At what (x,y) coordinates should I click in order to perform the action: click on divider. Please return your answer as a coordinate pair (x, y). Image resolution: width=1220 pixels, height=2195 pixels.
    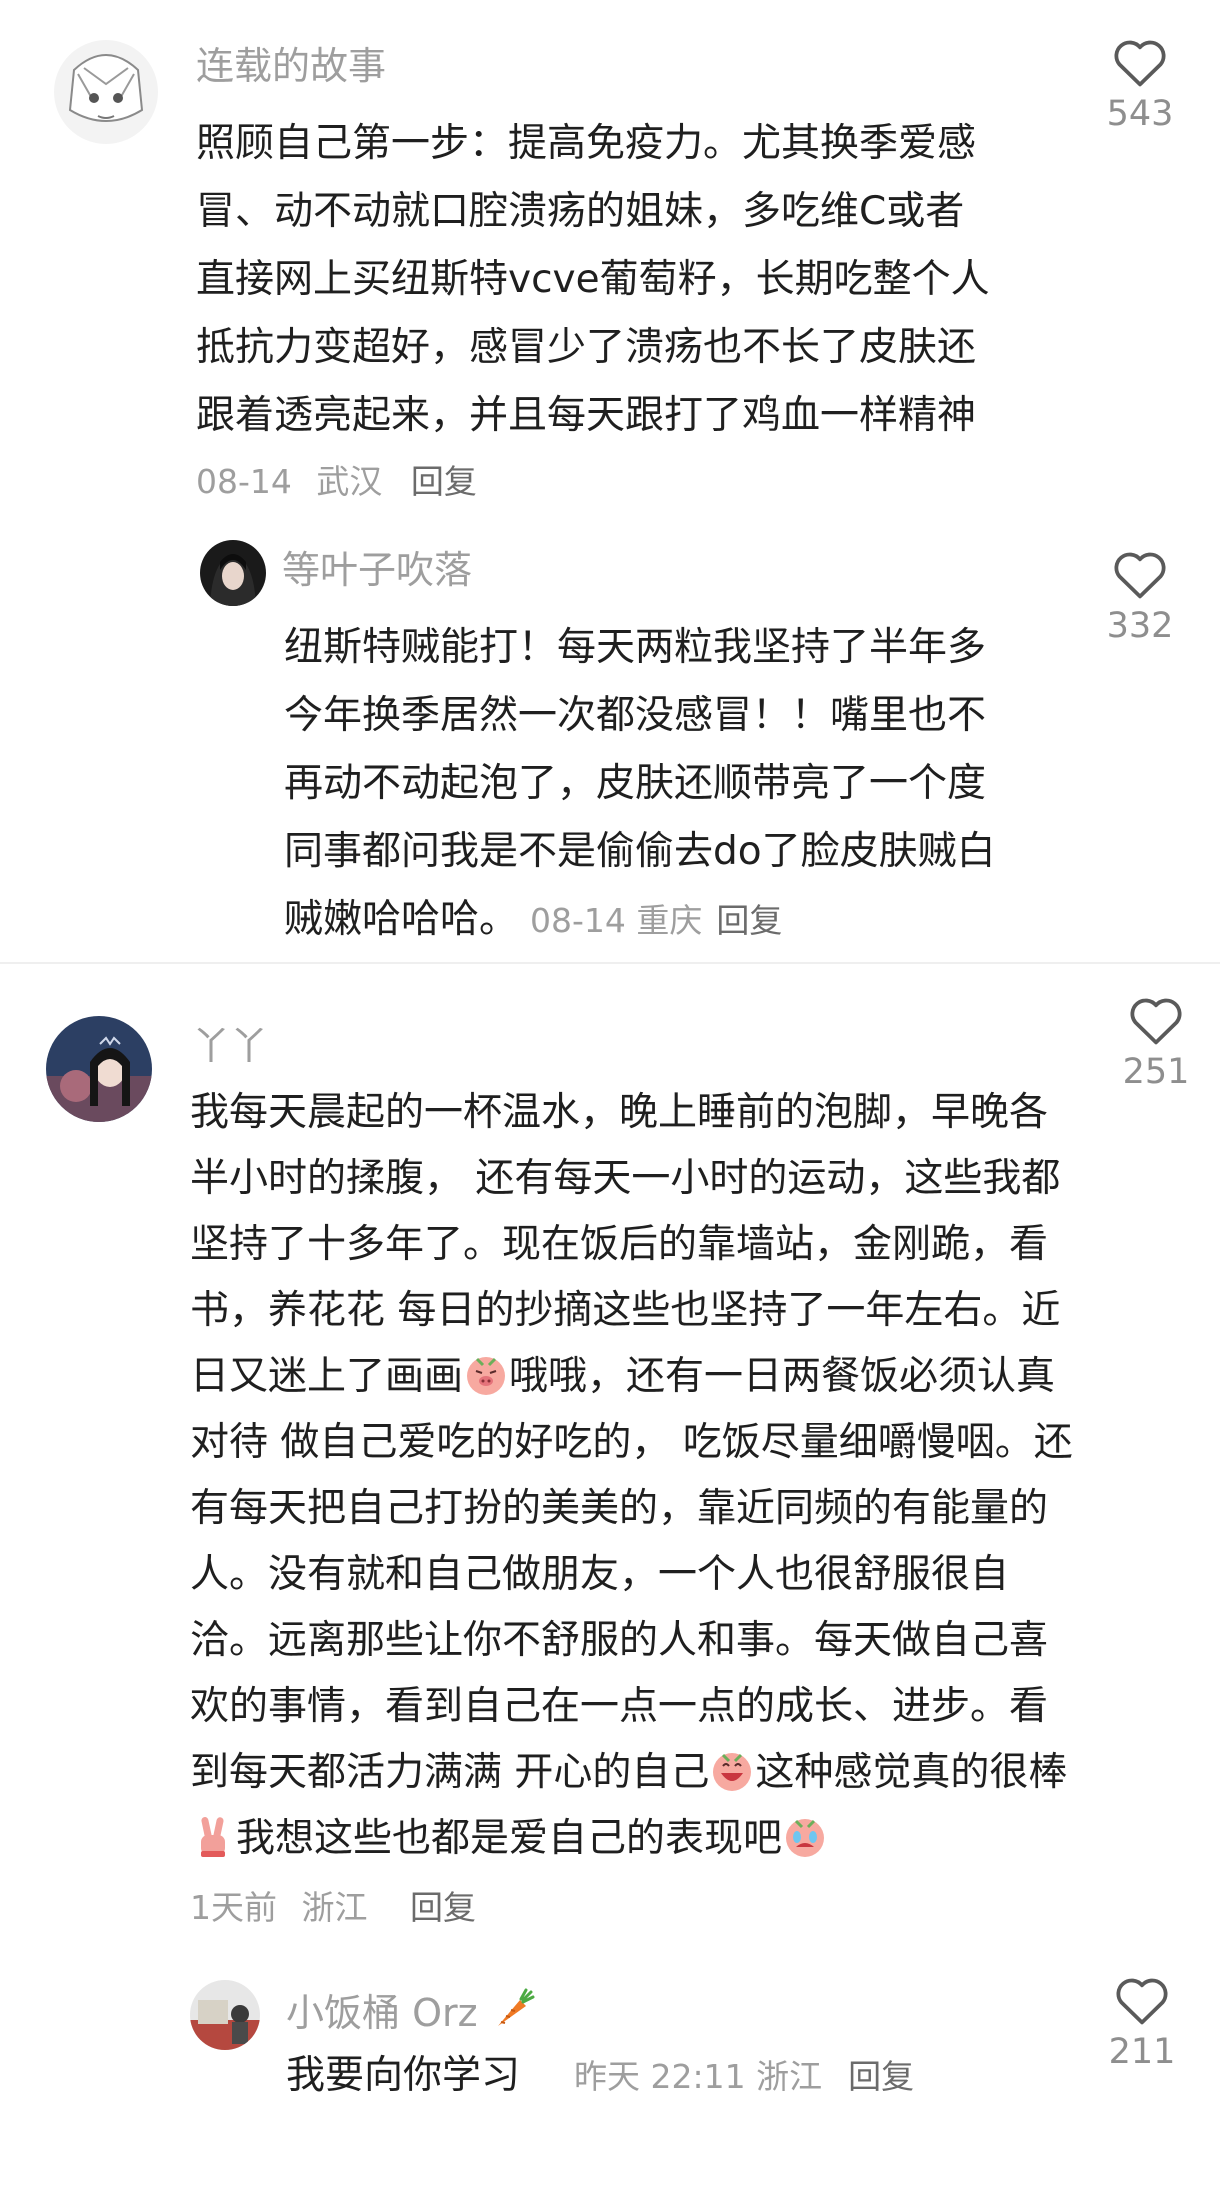
    Looking at the image, I should click on (610, 963).